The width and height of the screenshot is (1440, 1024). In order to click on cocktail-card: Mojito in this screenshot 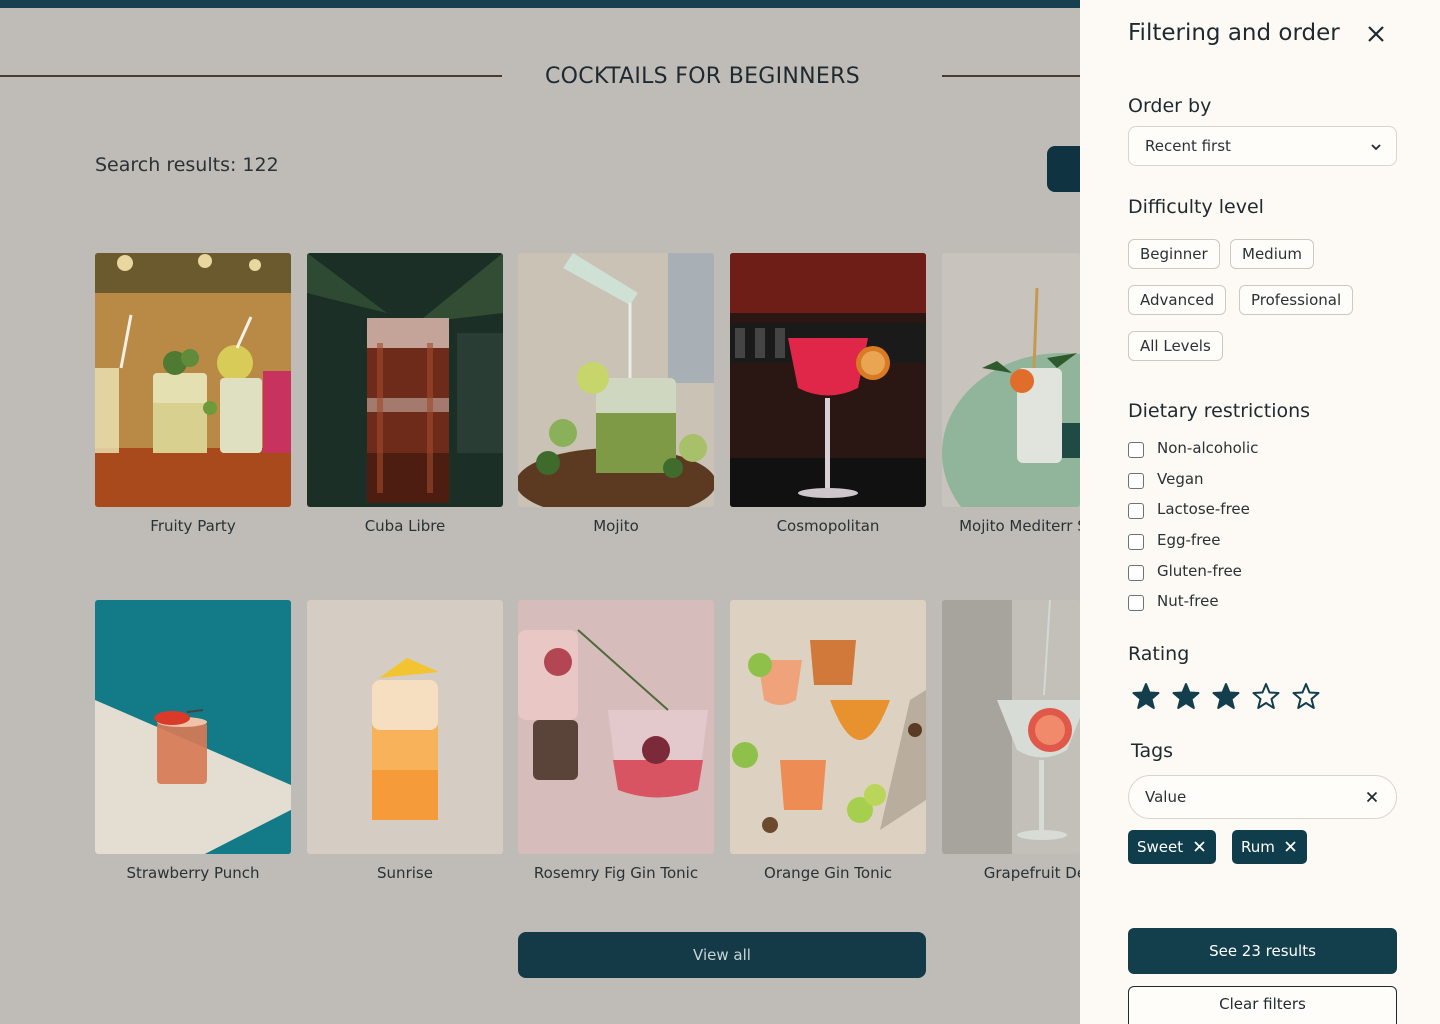, I will do `click(616, 394)`.